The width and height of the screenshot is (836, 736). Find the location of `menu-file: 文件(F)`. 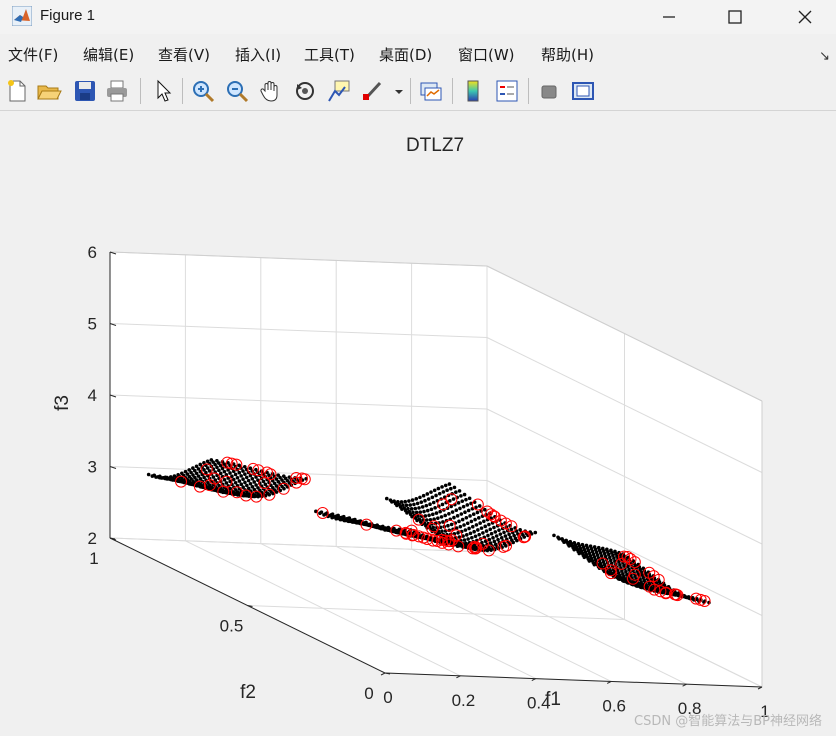

menu-file: 文件(F) is located at coordinates (33, 54).